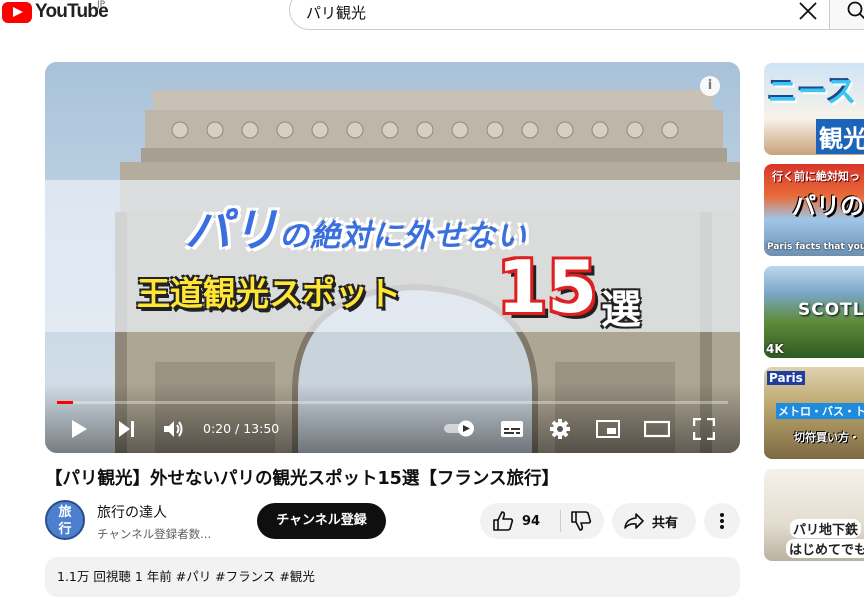  Describe the element at coordinates (814, 515) in the screenshot. I see `sidebar-thumbnail: パリ地下鉄 はじめてでも` at that location.